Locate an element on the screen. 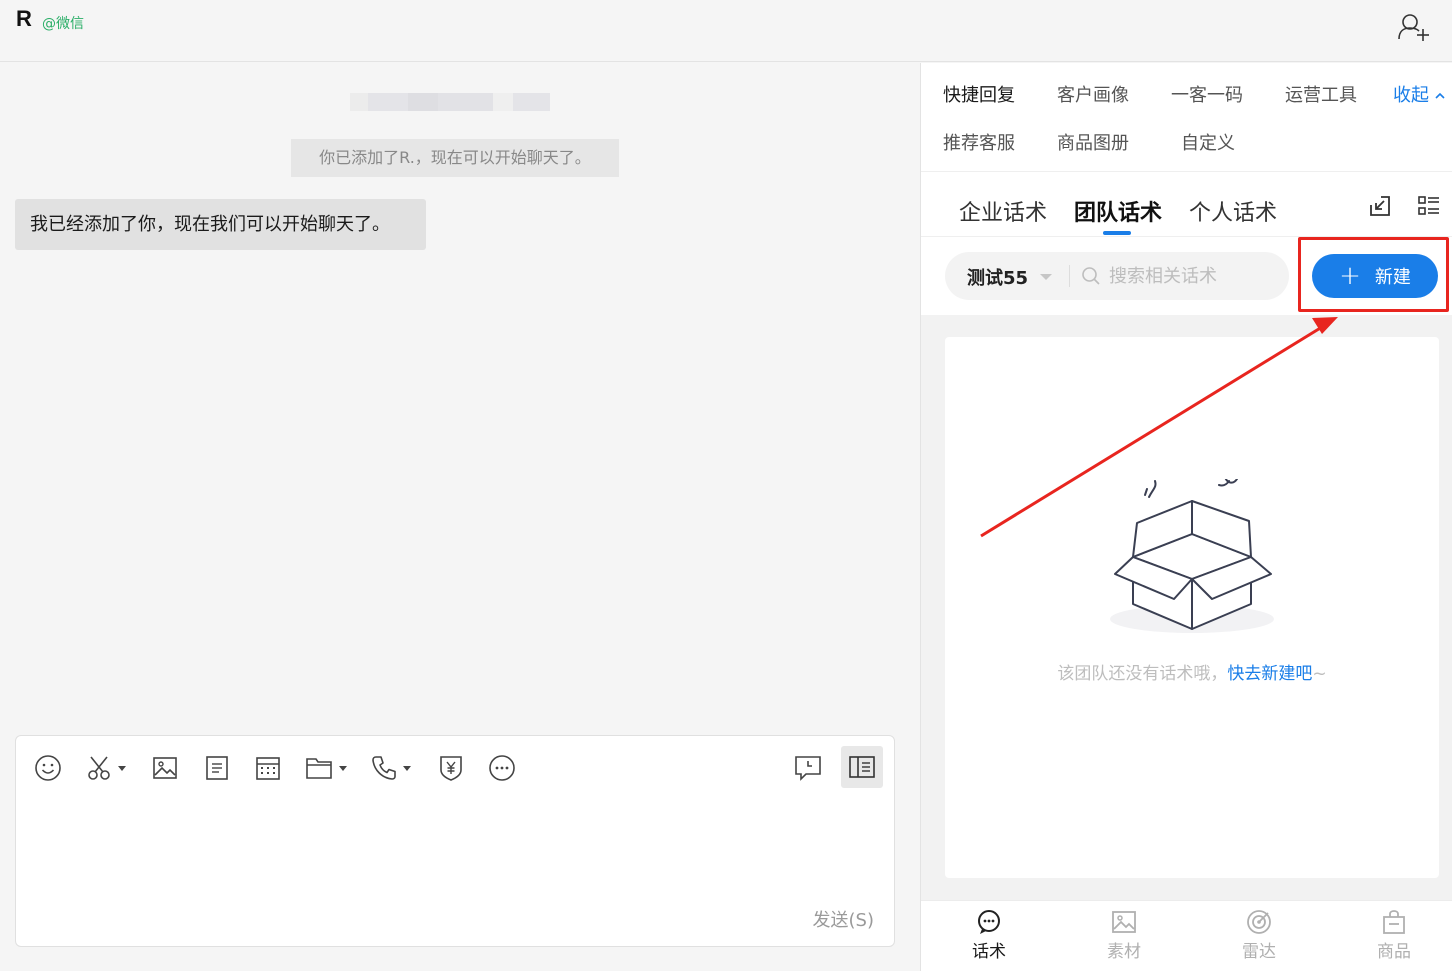 This screenshot has height=971, width=1452. shopping-bag-icon is located at coordinates (1394, 922).